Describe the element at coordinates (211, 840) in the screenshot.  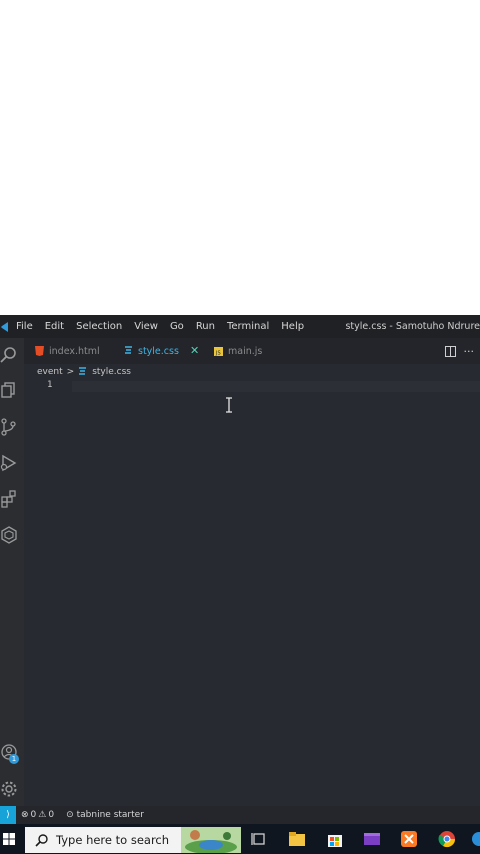
I see `search-highlight-illustration-icon` at that location.